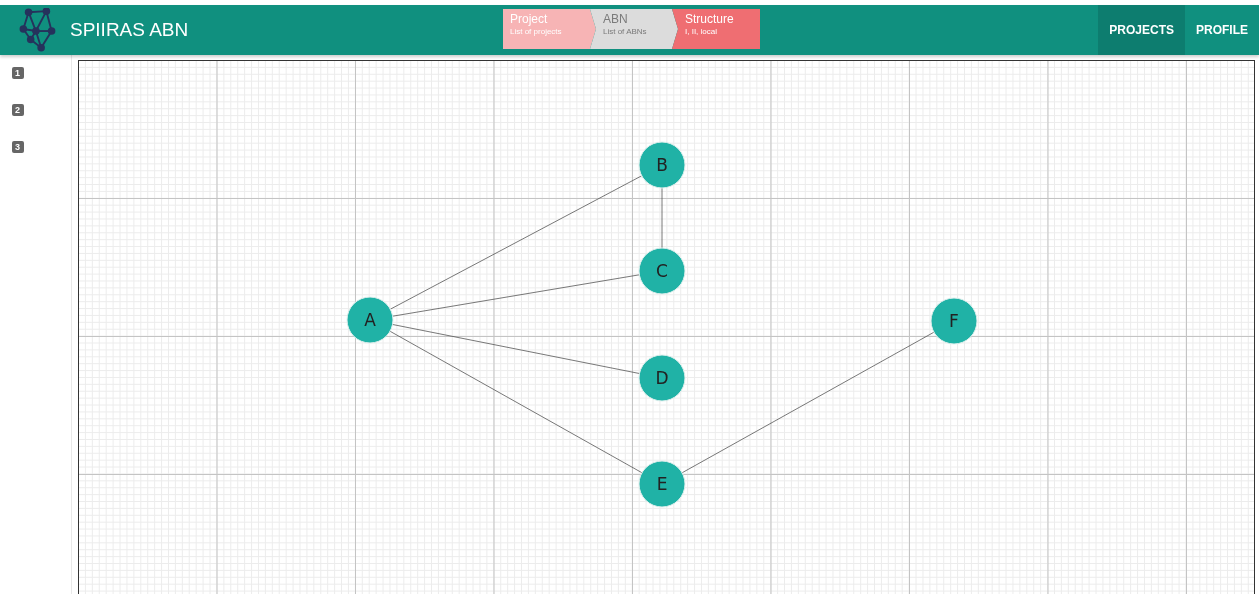 The width and height of the screenshot is (1259, 594). Describe the element at coordinates (662, 484) in the screenshot. I see `graph-node: E` at that location.